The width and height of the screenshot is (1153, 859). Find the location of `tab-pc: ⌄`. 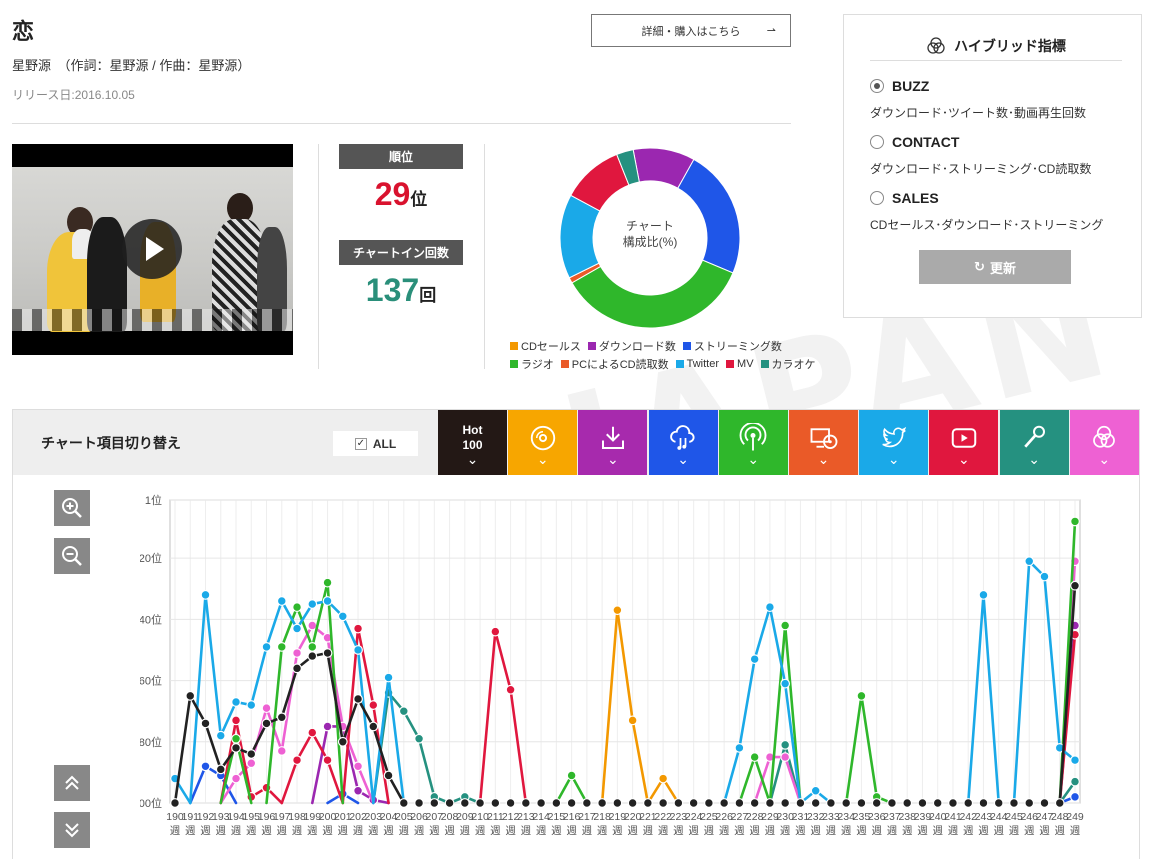

tab-pc: ⌄ is located at coordinates (823, 442).